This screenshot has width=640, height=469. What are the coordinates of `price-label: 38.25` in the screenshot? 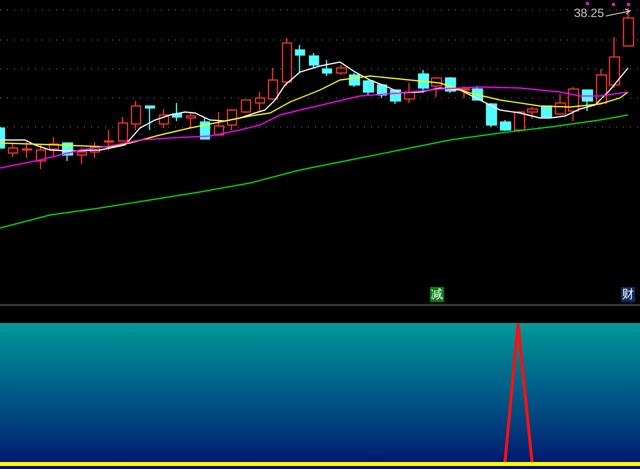 It's located at (589, 13).